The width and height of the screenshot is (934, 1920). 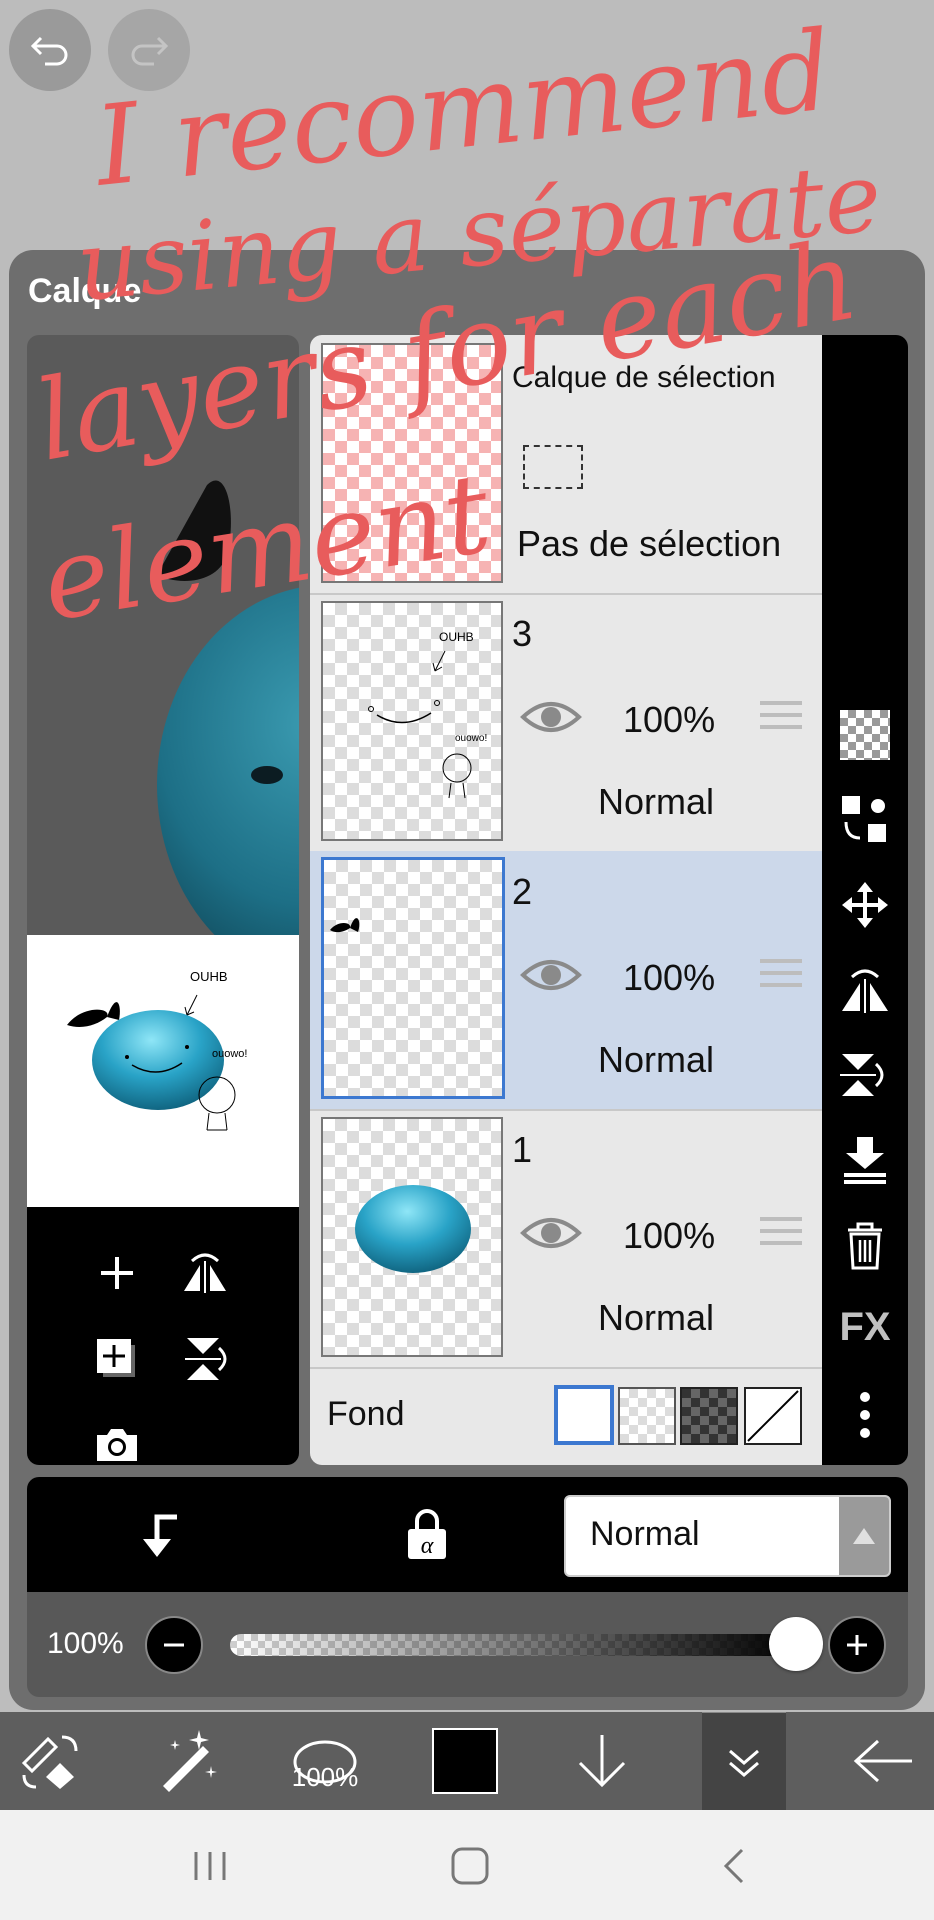 I want to click on move-layer-button, so click(x=865, y=905).